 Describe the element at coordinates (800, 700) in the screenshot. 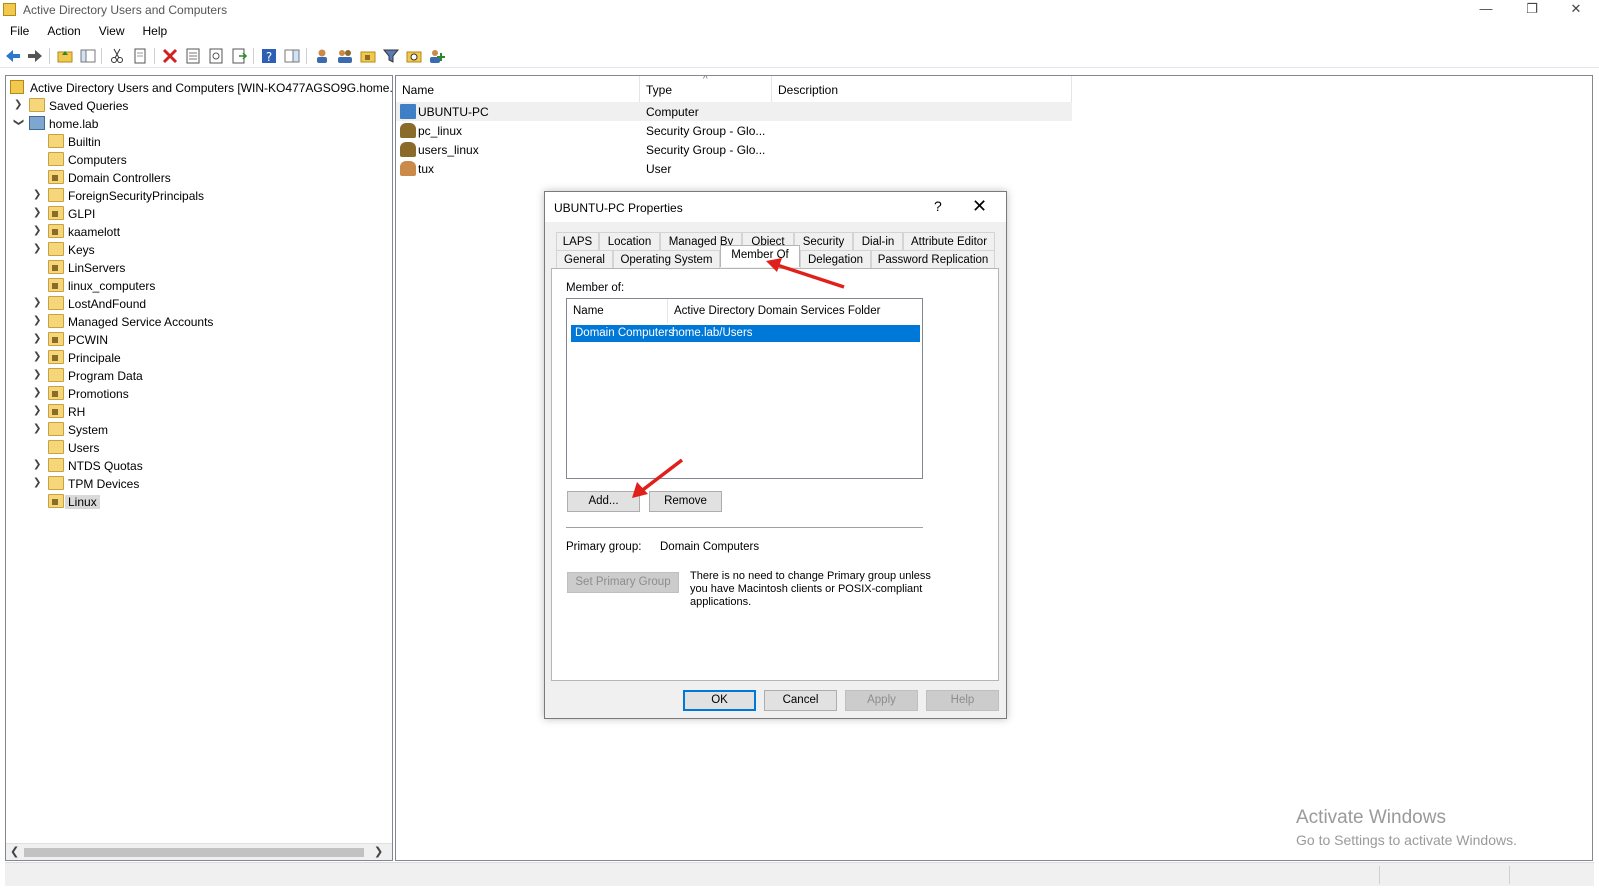

I see `cancel-button: Cancel` at that location.